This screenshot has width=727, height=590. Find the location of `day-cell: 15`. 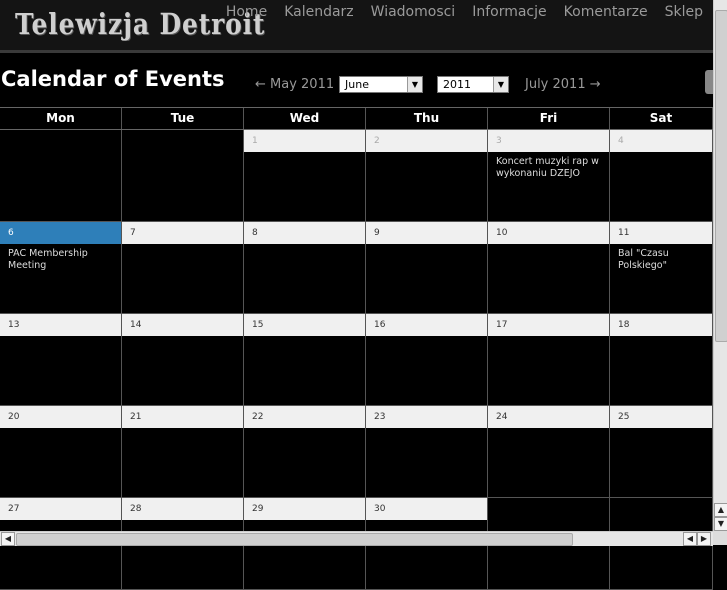

day-cell: 15 is located at coordinates (305, 360).